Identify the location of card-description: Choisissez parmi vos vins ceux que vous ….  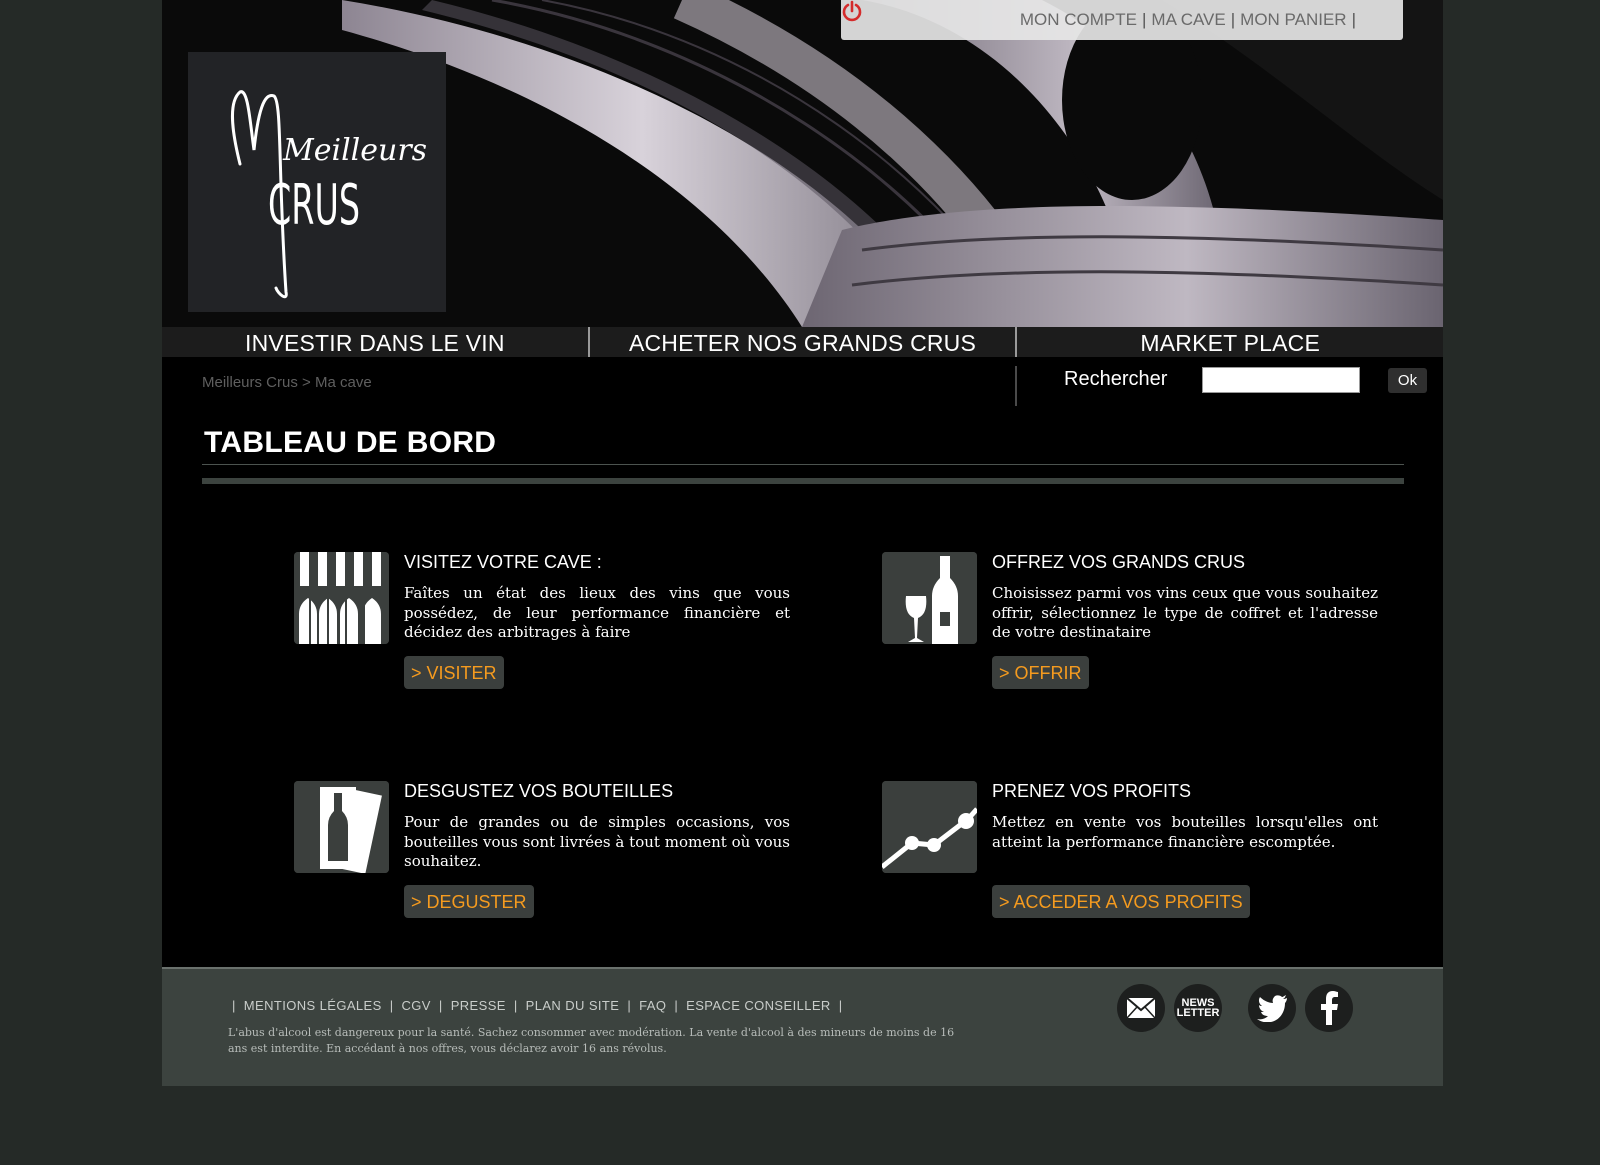
(1185, 613).